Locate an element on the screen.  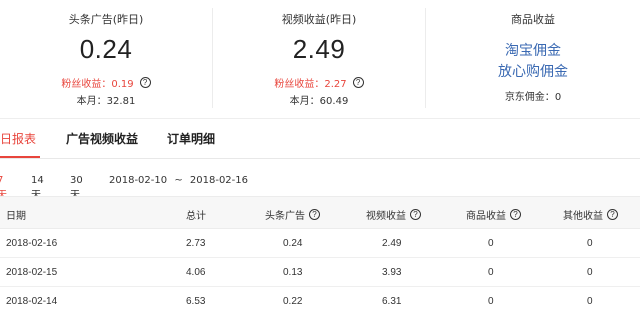
cell-date: 2018-02-14 is located at coordinates (32, 301).